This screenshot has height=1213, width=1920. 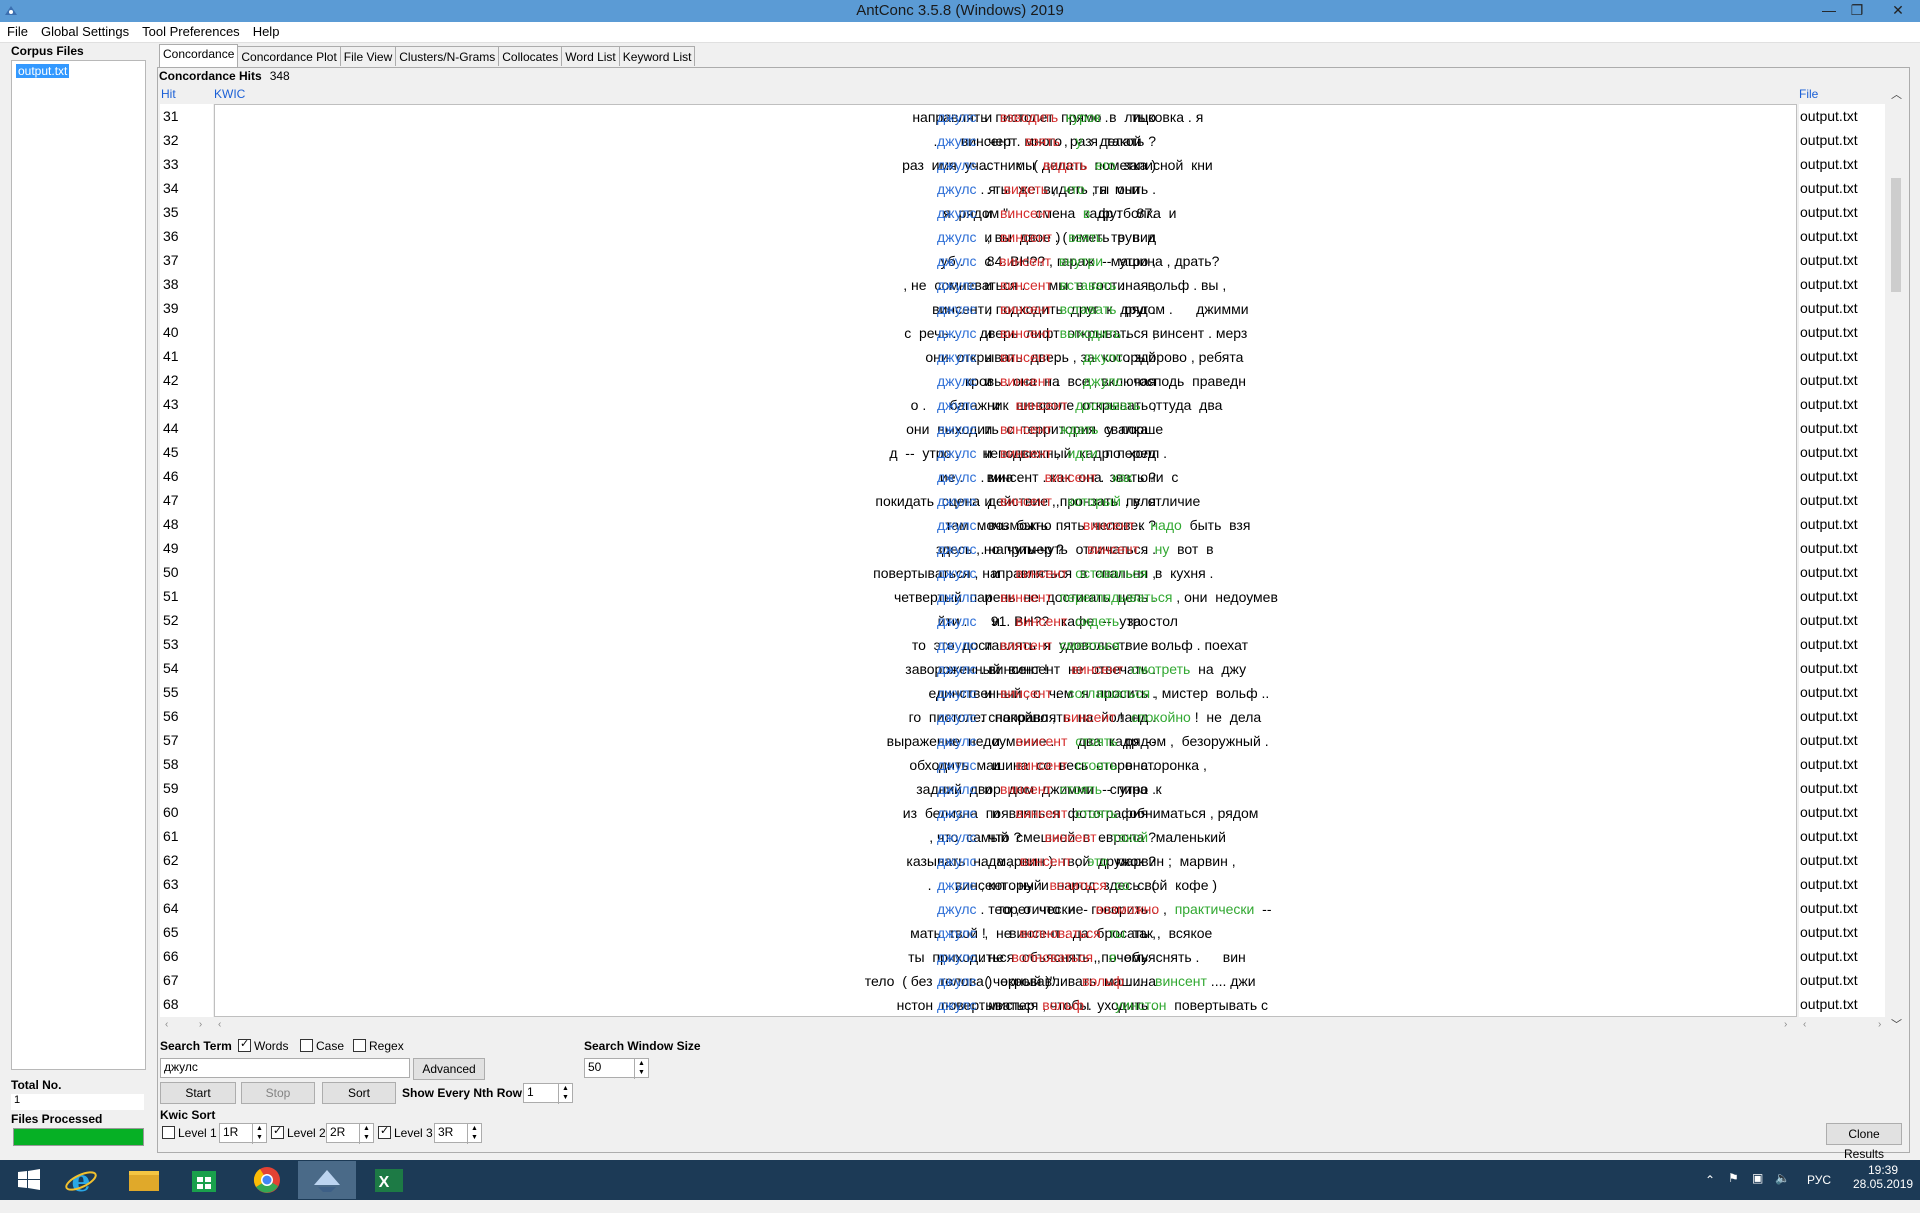 I want to click on start-button: Start, so click(x=198, y=1093).